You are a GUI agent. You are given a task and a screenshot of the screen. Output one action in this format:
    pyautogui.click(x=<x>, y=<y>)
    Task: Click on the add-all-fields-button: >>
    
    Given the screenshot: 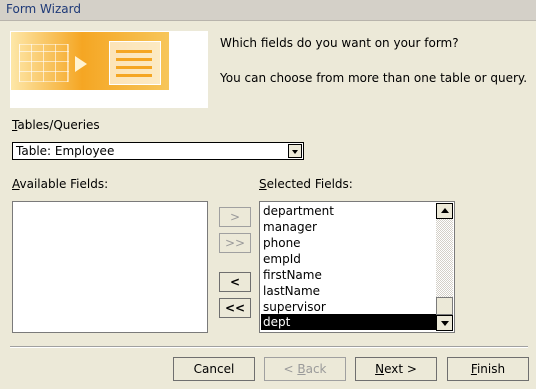 What is the action you would take?
    pyautogui.click(x=235, y=243)
    